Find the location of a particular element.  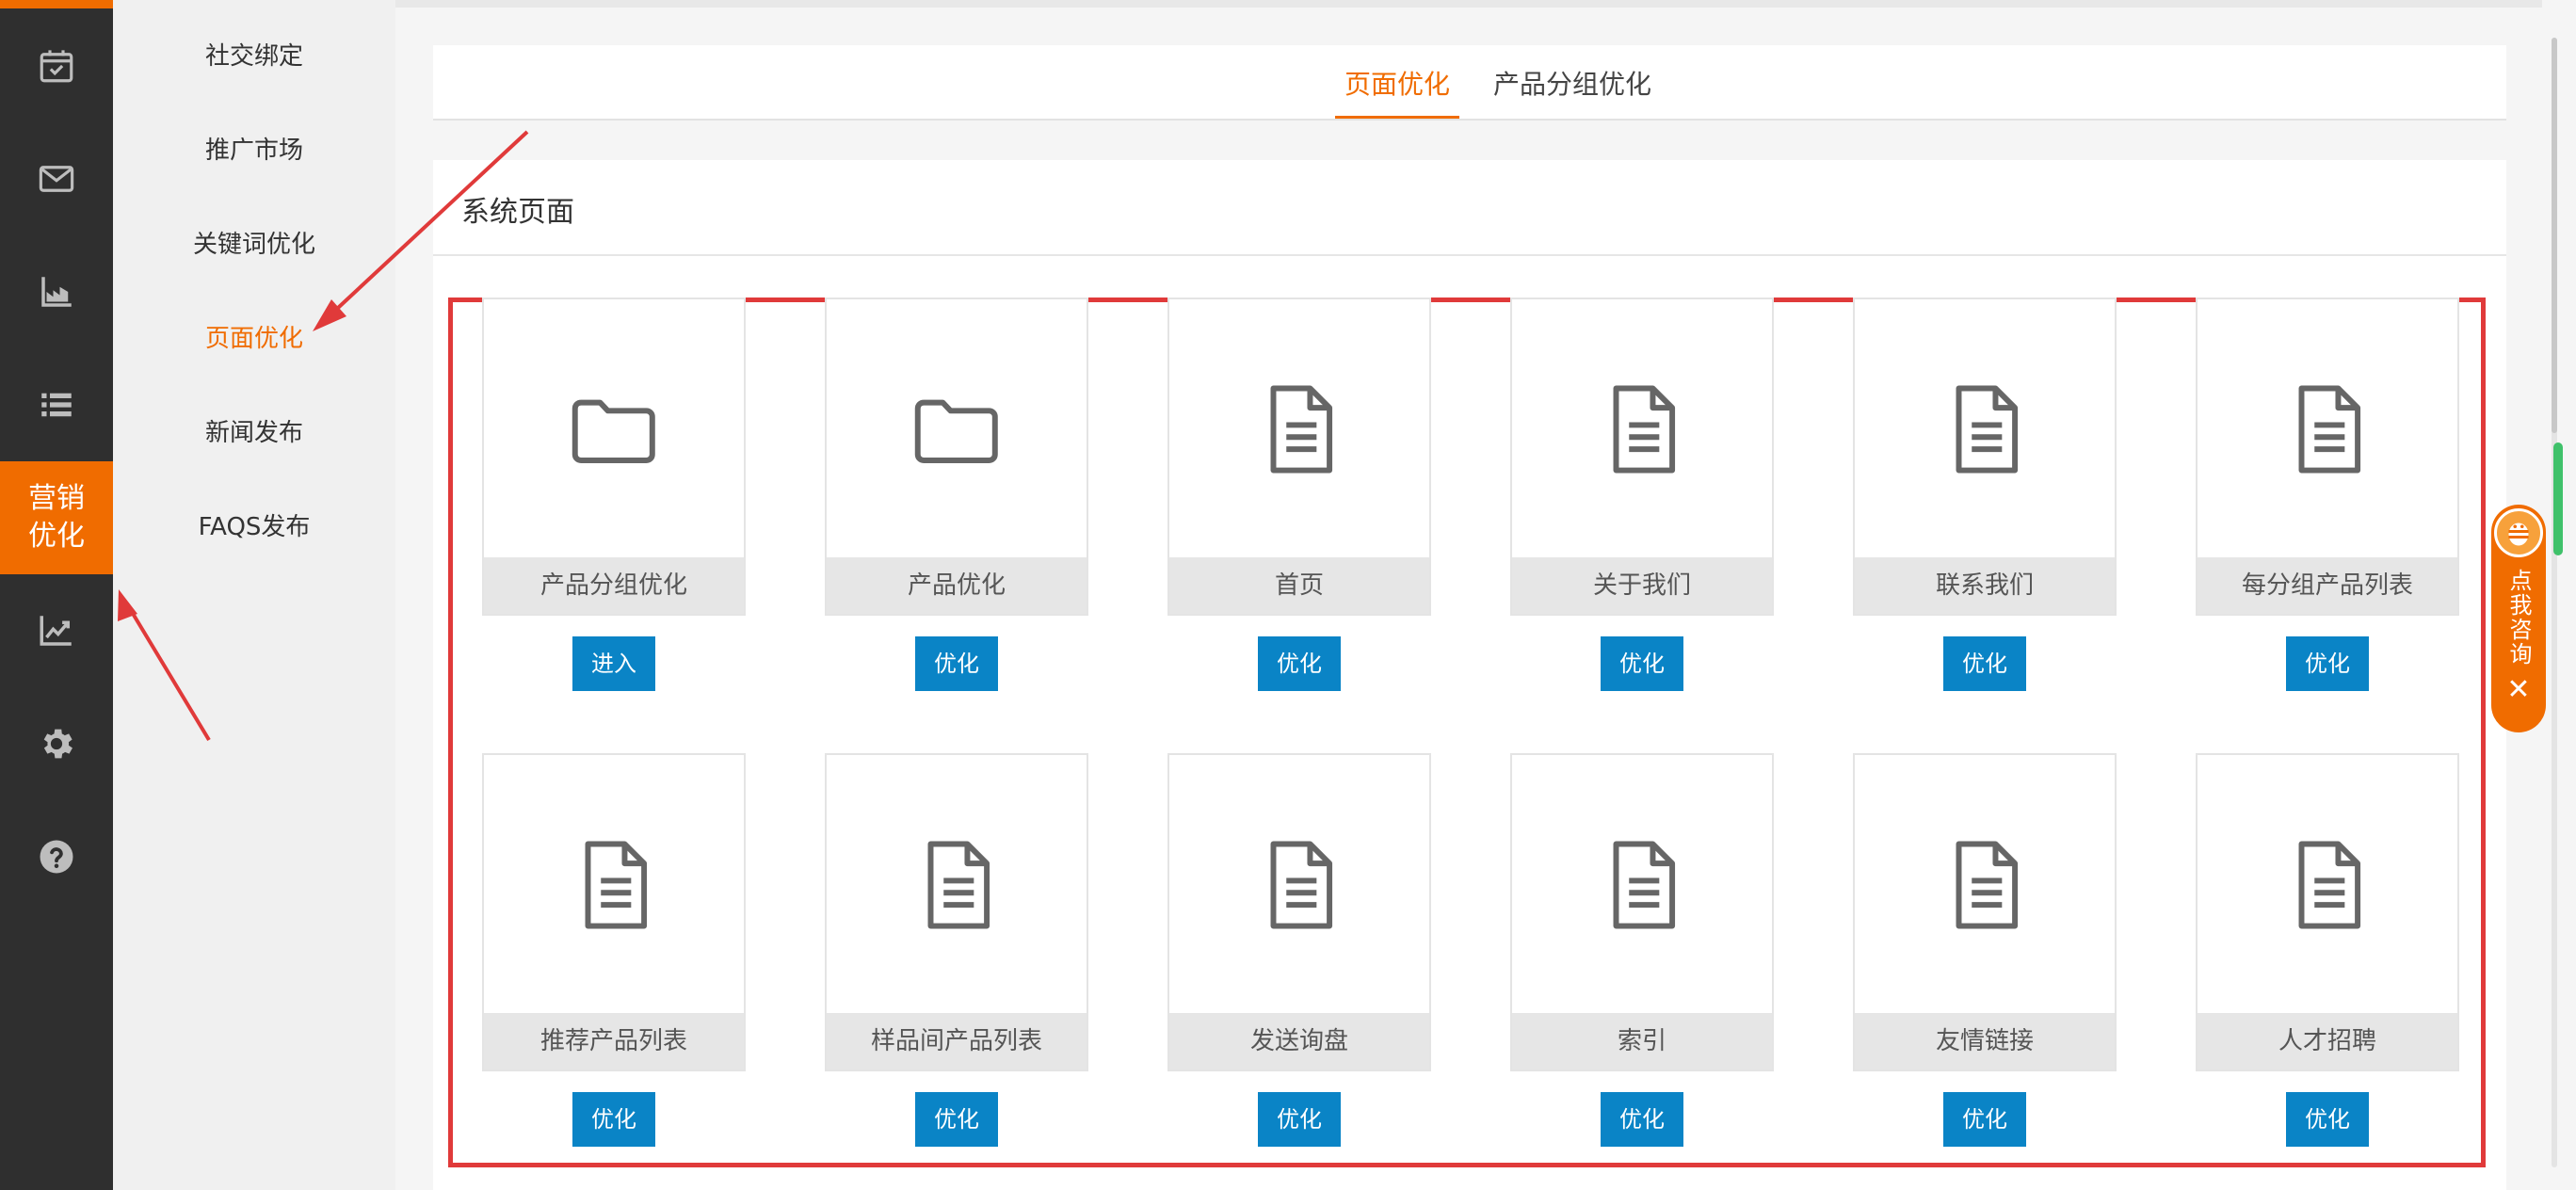

section-divider is located at coordinates (1469, 255).